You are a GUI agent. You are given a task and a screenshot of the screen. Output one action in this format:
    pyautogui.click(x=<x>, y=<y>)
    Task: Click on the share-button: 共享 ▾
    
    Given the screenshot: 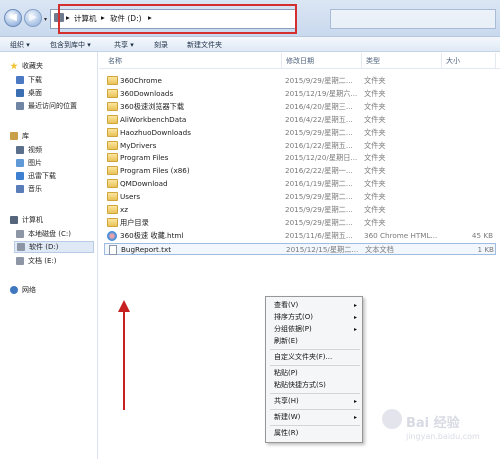 What is the action you would take?
    pyautogui.click(x=124, y=45)
    